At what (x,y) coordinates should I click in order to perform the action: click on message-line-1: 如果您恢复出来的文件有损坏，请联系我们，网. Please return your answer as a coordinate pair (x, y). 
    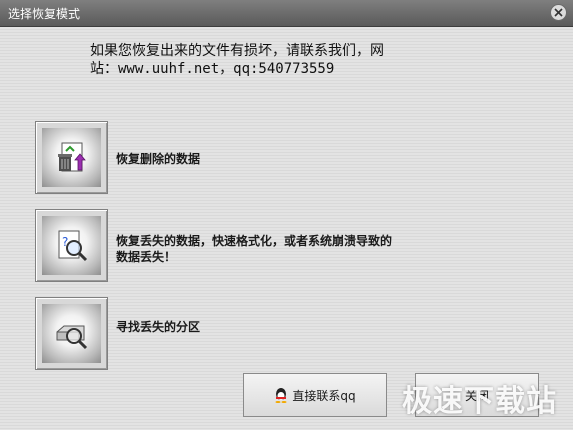
    Looking at the image, I should click on (237, 51).